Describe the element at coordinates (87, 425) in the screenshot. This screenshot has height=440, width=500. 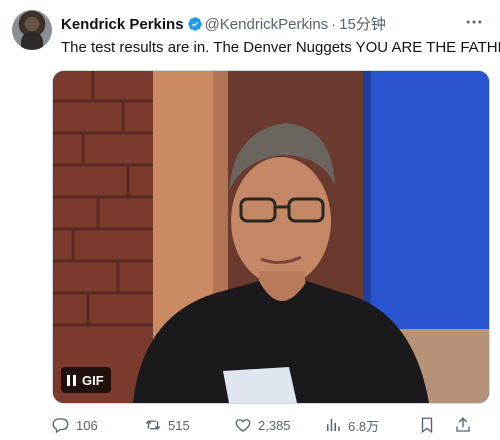
I see `reply-count: 106` at that location.